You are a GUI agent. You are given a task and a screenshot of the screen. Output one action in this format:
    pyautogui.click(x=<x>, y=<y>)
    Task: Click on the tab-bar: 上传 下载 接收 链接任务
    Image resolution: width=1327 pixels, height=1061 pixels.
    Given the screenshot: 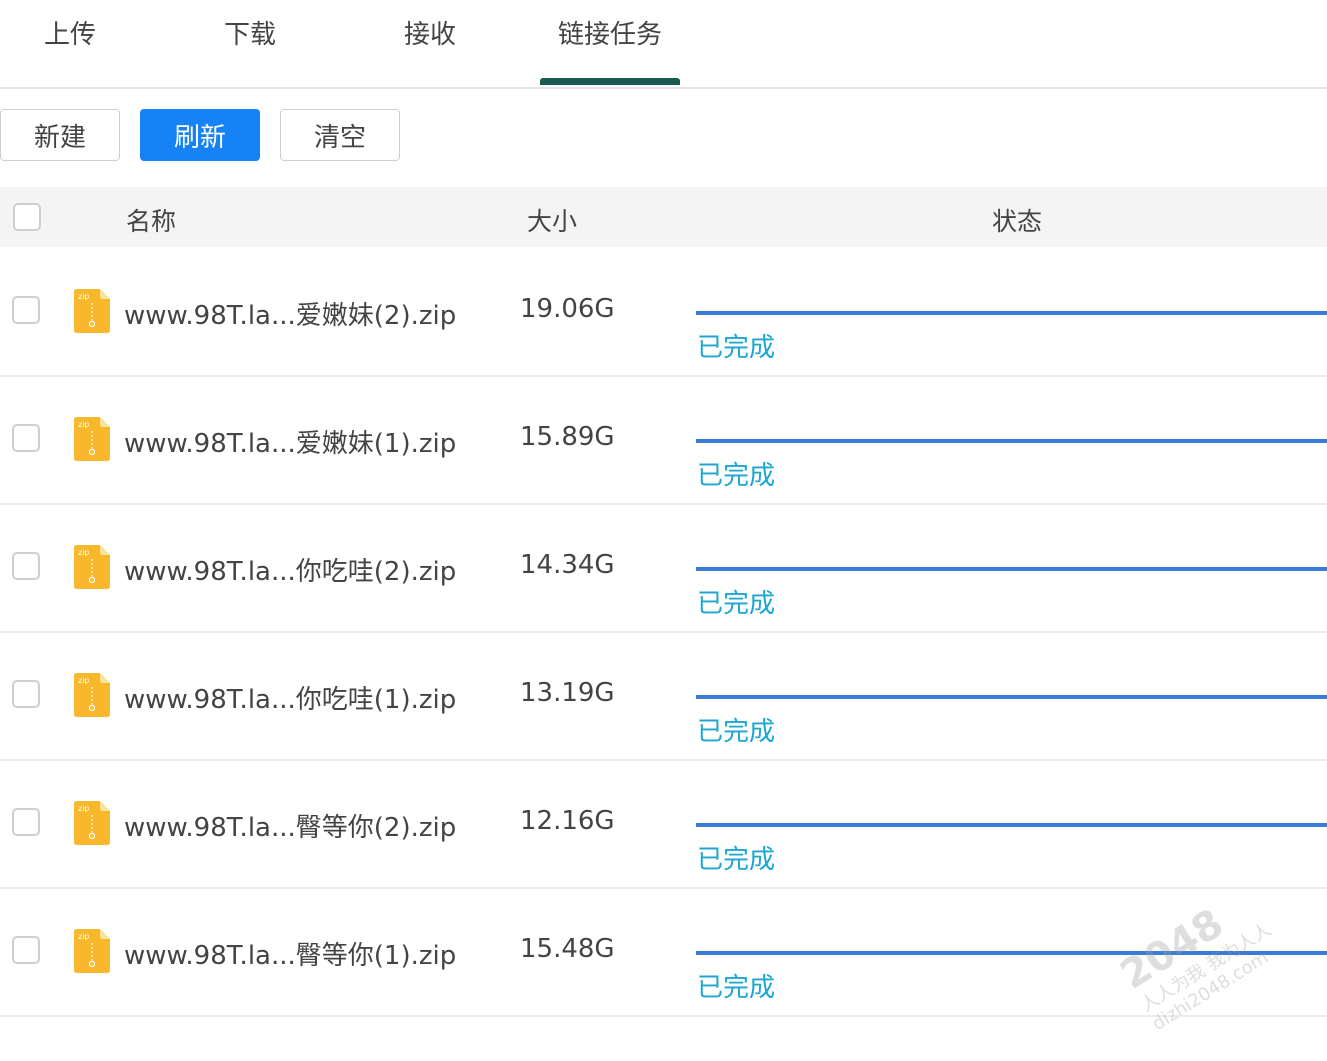 What is the action you would take?
    pyautogui.click(x=663, y=44)
    